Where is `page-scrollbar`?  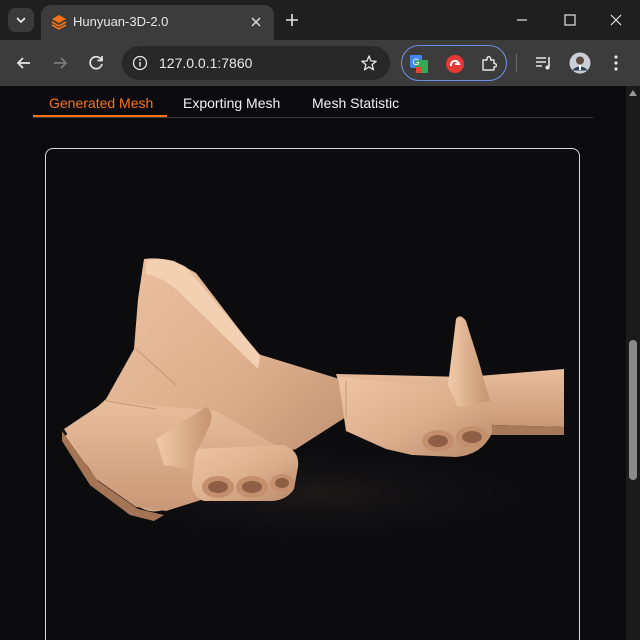 page-scrollbar is located at coordinates (633, 363).